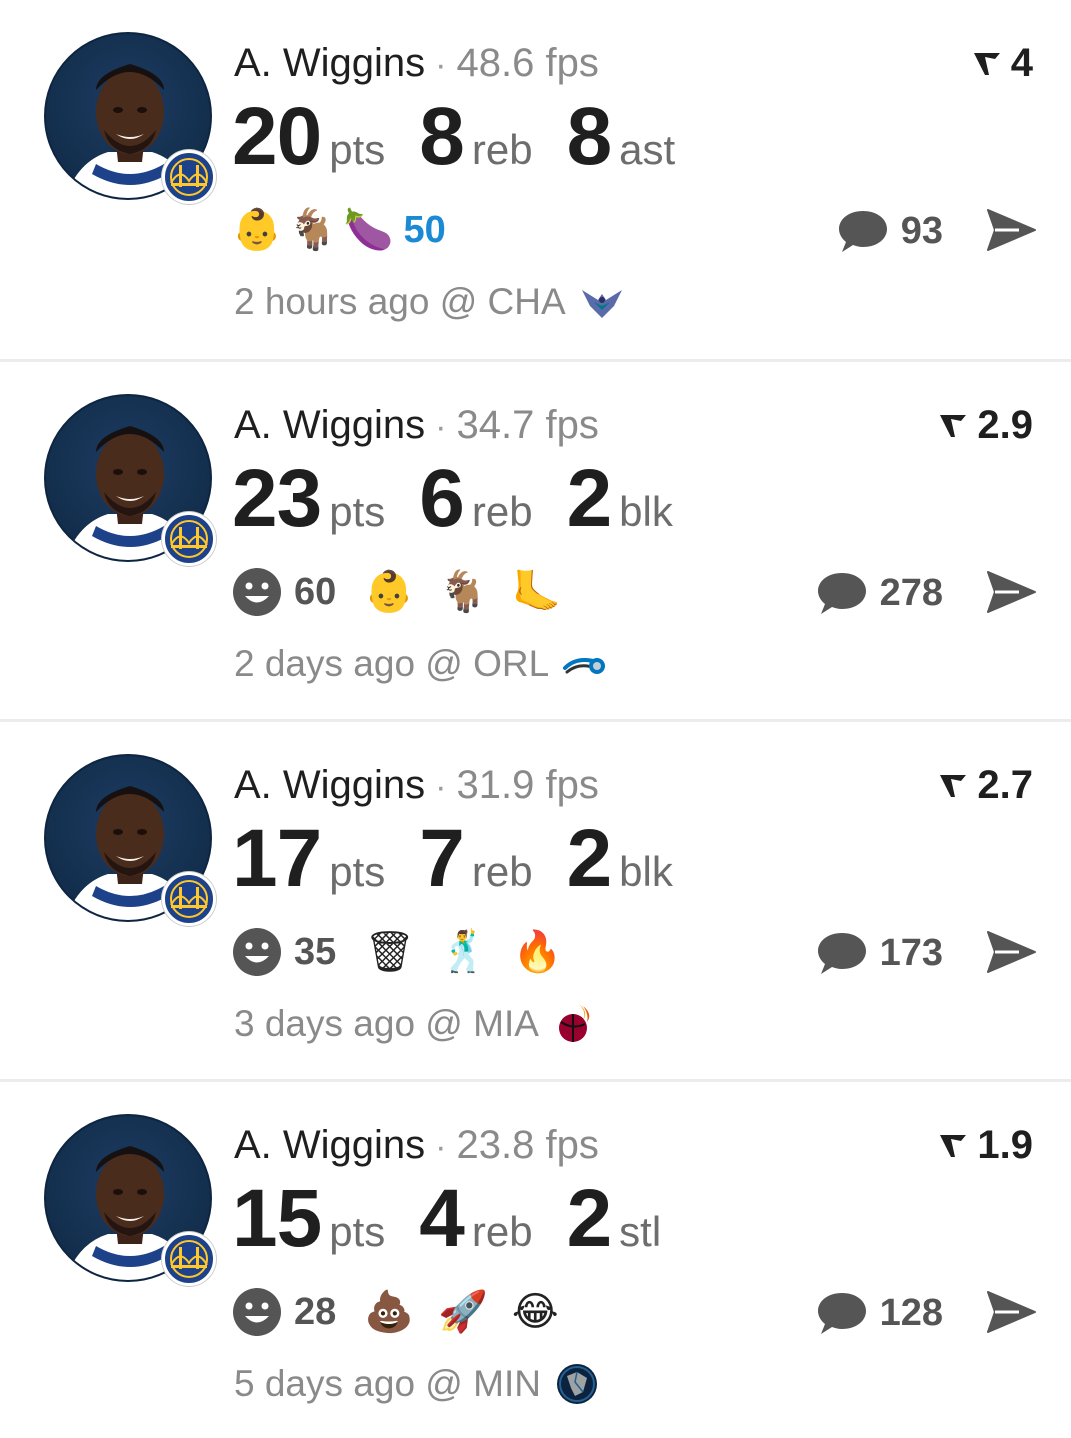 This screenshot has height=1438, width=1071. I want to click on stat-item: 23 pts, so click(308, 499).